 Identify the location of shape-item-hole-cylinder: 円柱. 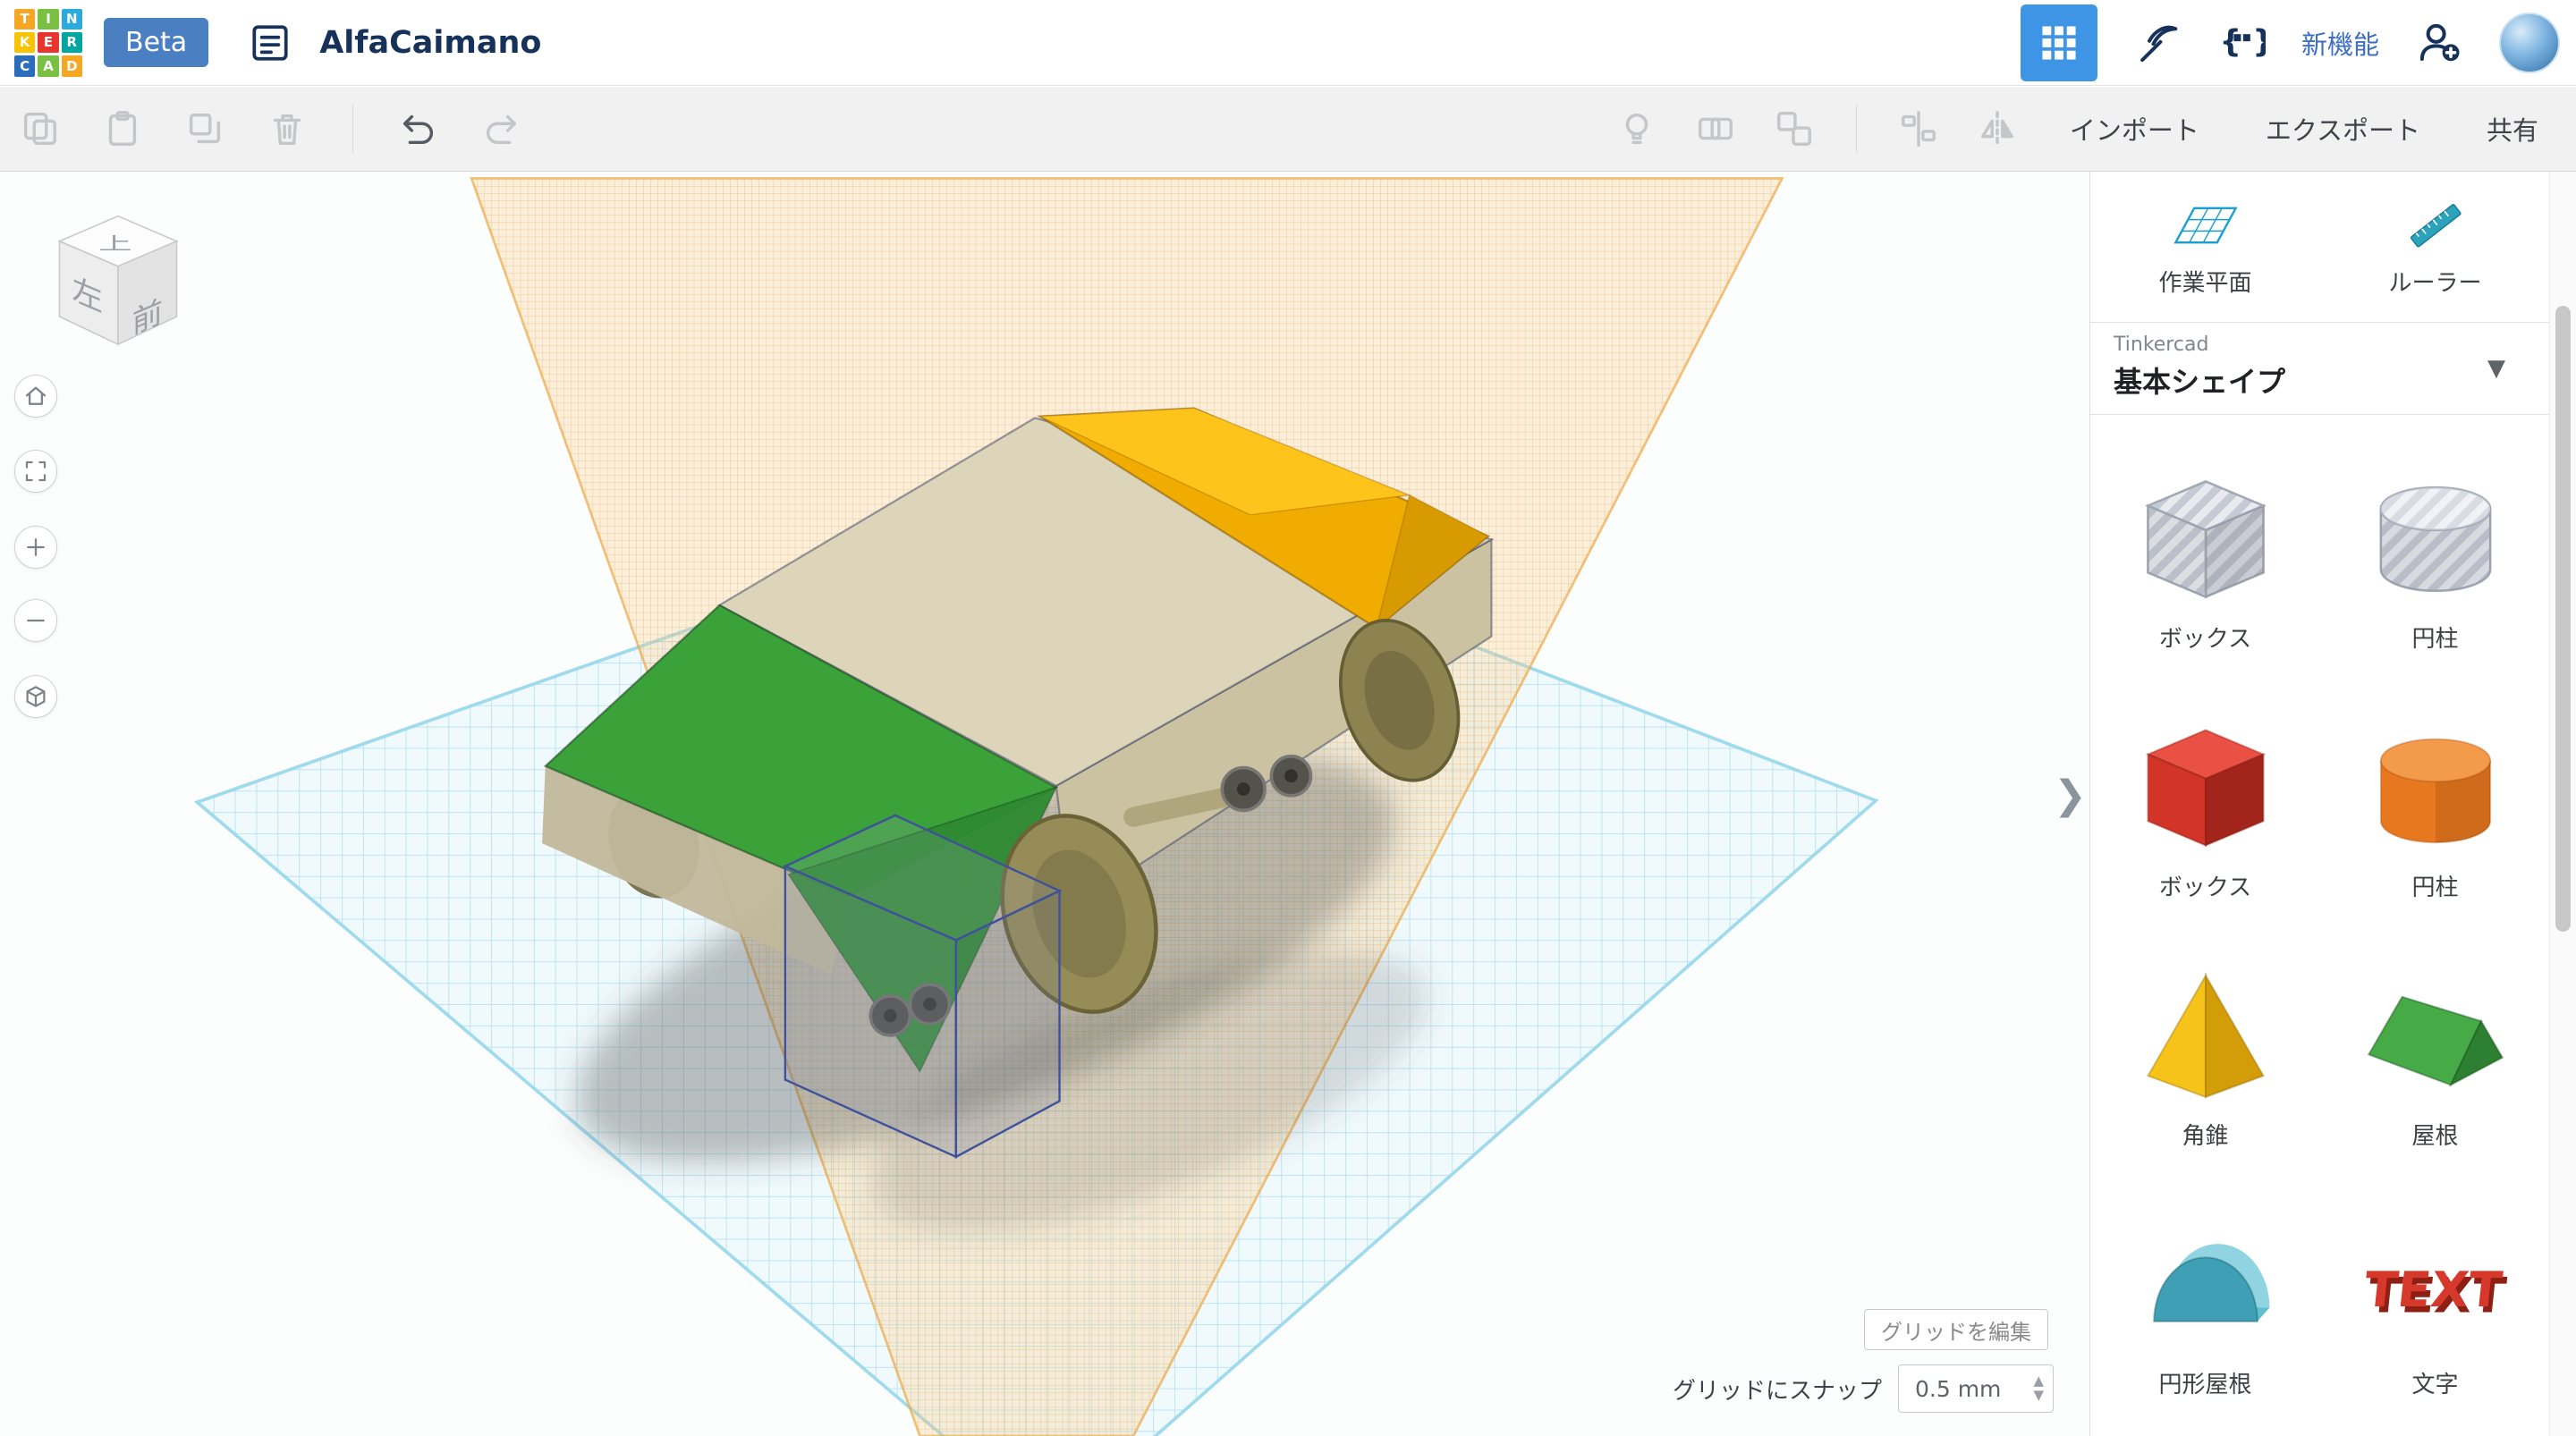
(2435, 566).